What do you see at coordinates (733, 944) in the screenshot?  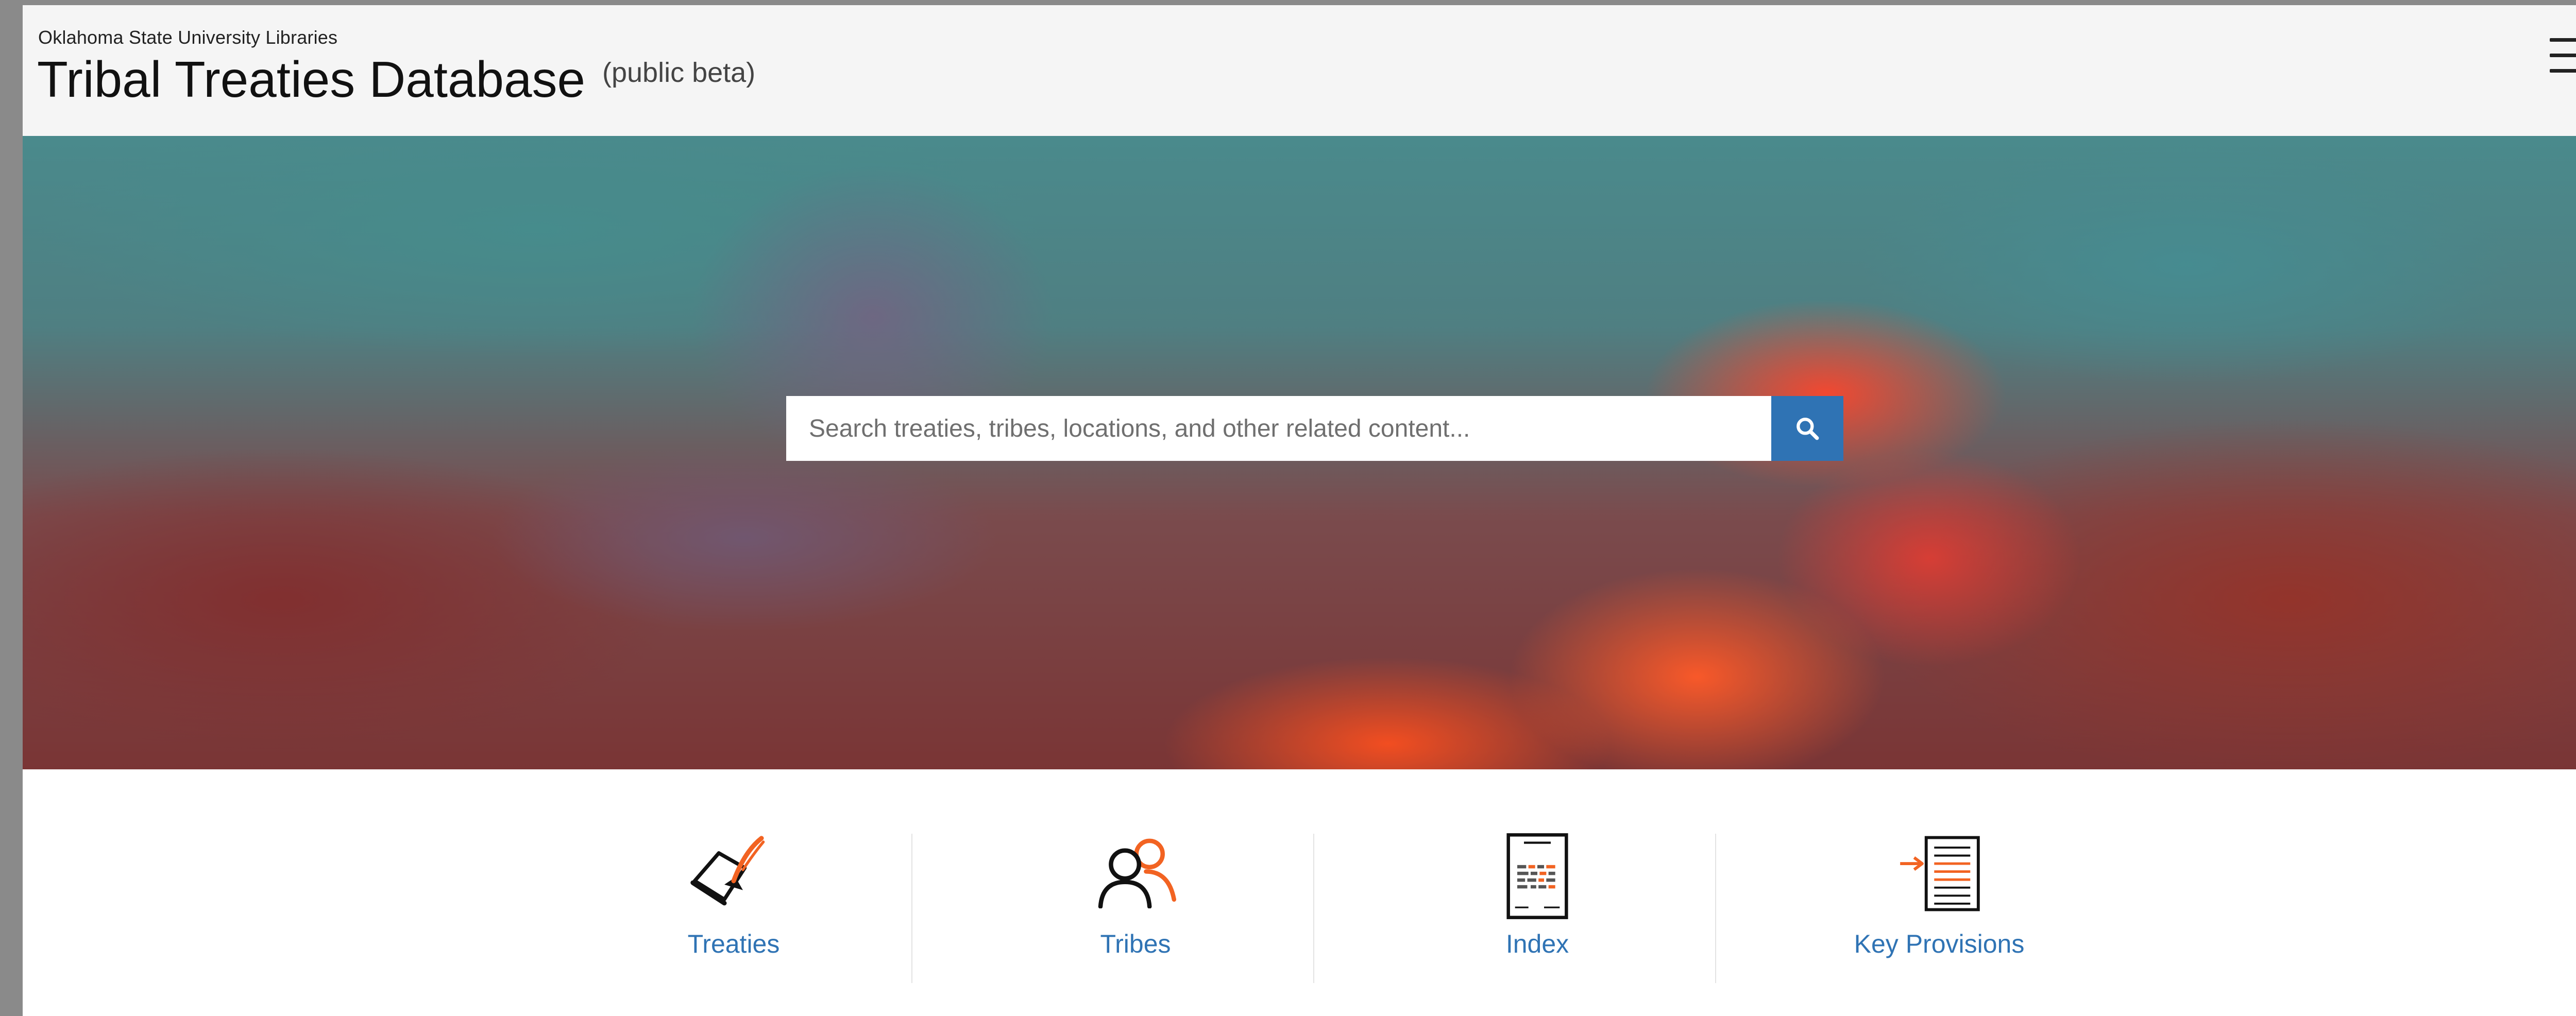 I see `nav-label-treaties: Treaties` at bounding box center [733, 944].